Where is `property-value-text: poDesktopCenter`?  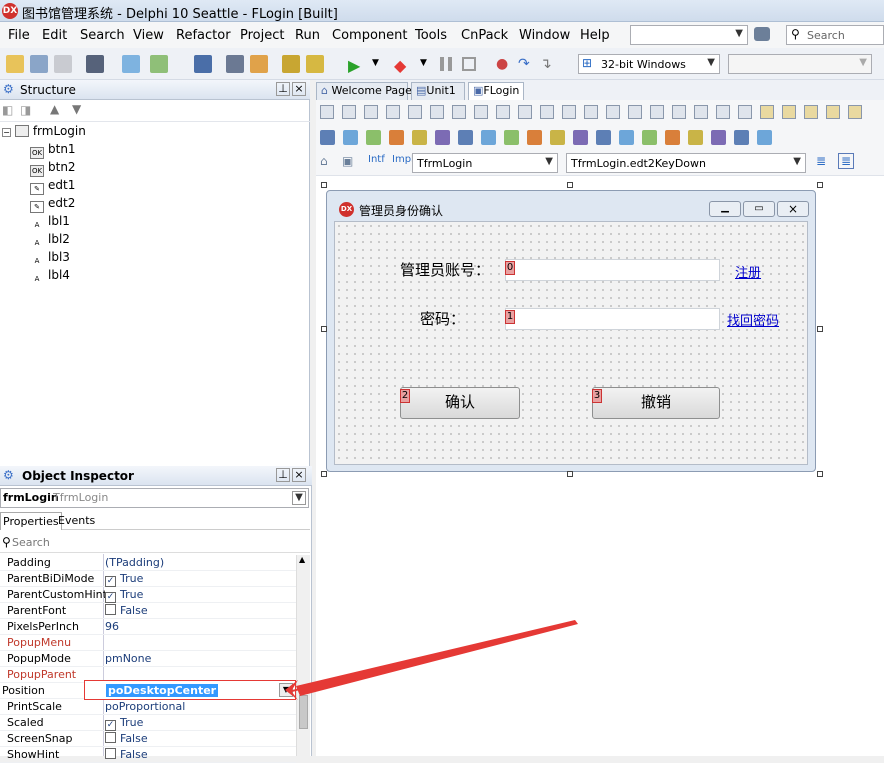 property-value-text: poDesktopCenter is located at coordinates (162, 690).